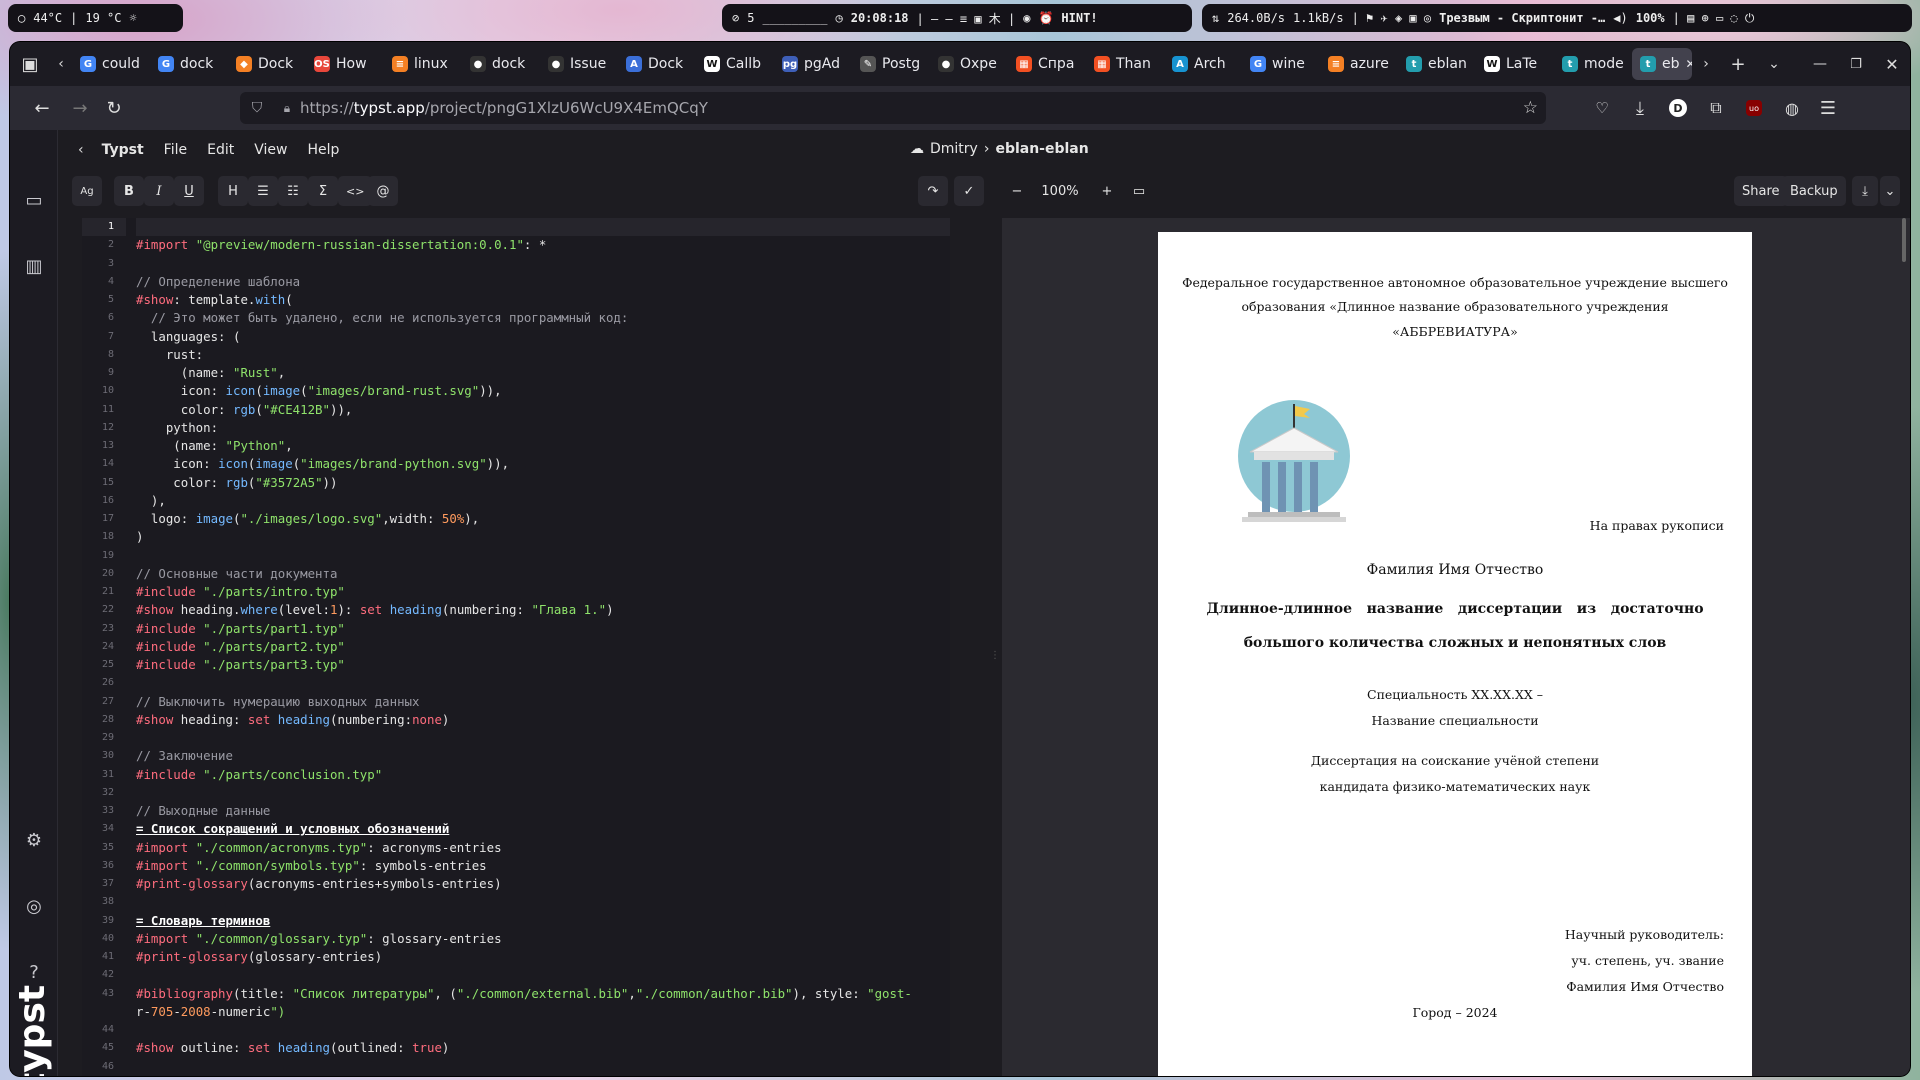 The width and height of the screenshot is (1920, 1080). What do you see at coordinates (34, 200) in the screenshot?
I see `archive-icon: ▭` at bounding box center [34, 200].